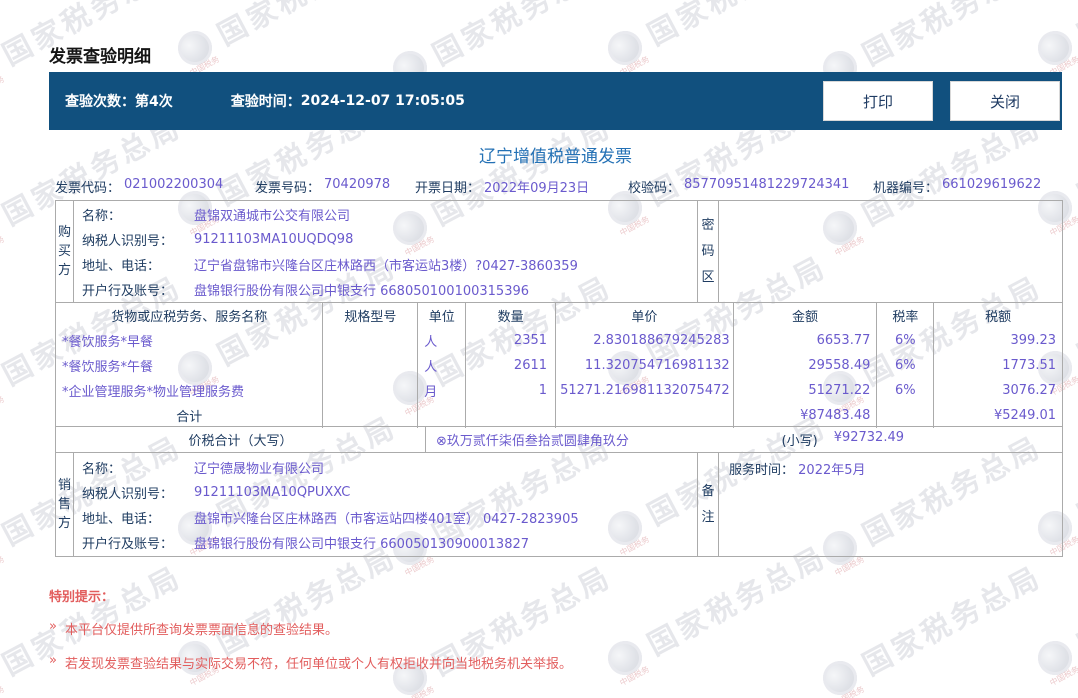 The height and width of the screenshot is (698, 1078). Describe the element at coordinates (744, 439) in the screenshot. I see `sum-content: ⊗玖万贰仟柒佰叁拾贰圆肆角玖分 (小写) ¥92732.49` at that location.